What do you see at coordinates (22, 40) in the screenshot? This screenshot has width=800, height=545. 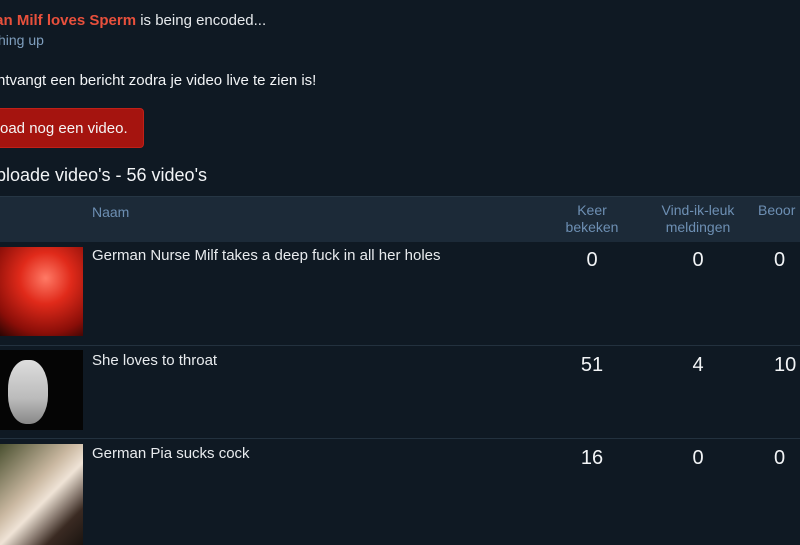 I see `encoding-substatus: hing up` at bounding box center [22, 40].